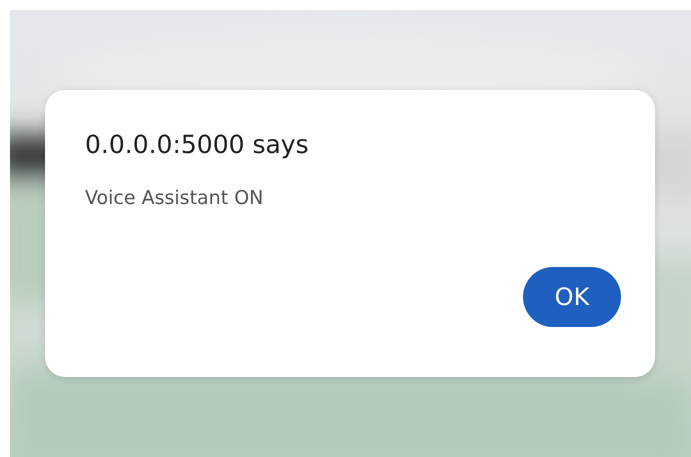 This screenshot has width=691, height=457. I want to click on dialog-message: Voice Assistant ON, so click(174, 198).